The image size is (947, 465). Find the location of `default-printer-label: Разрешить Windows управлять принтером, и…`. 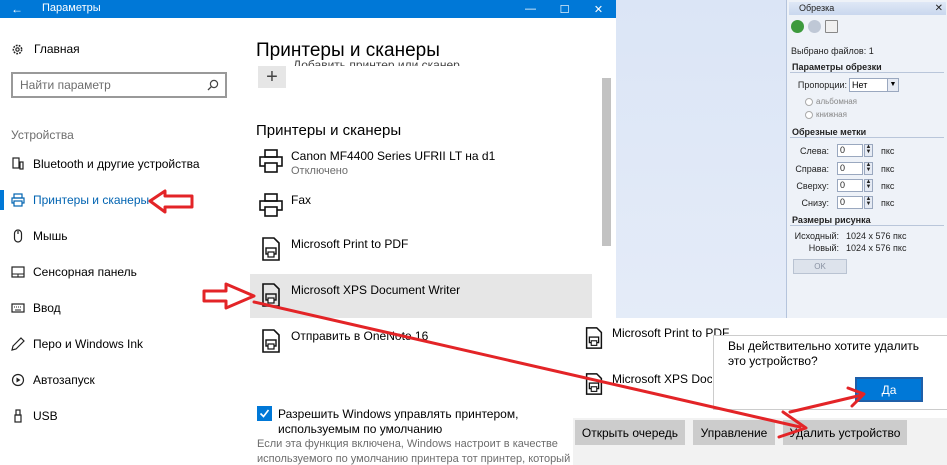

default-printer-label: Разрешить Windows управлять принтером, и… is located at coordinates (398, 421).